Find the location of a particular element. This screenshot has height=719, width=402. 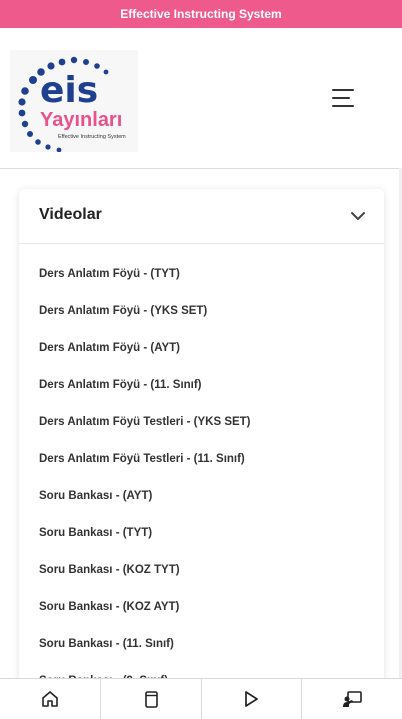

nav-play-button is located at coordinates (252, 699).